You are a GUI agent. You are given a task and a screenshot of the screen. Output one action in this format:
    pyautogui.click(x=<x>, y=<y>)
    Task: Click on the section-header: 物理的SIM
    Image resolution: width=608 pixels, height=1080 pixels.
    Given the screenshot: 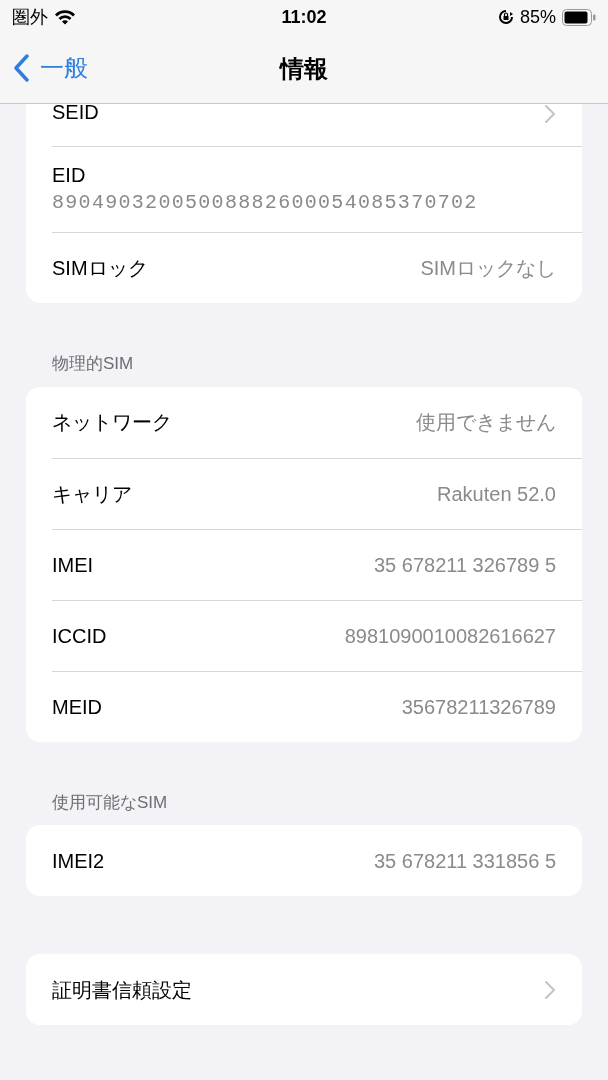 What is the action you would take?
    pyautogui.click(x=93, y=364)
    